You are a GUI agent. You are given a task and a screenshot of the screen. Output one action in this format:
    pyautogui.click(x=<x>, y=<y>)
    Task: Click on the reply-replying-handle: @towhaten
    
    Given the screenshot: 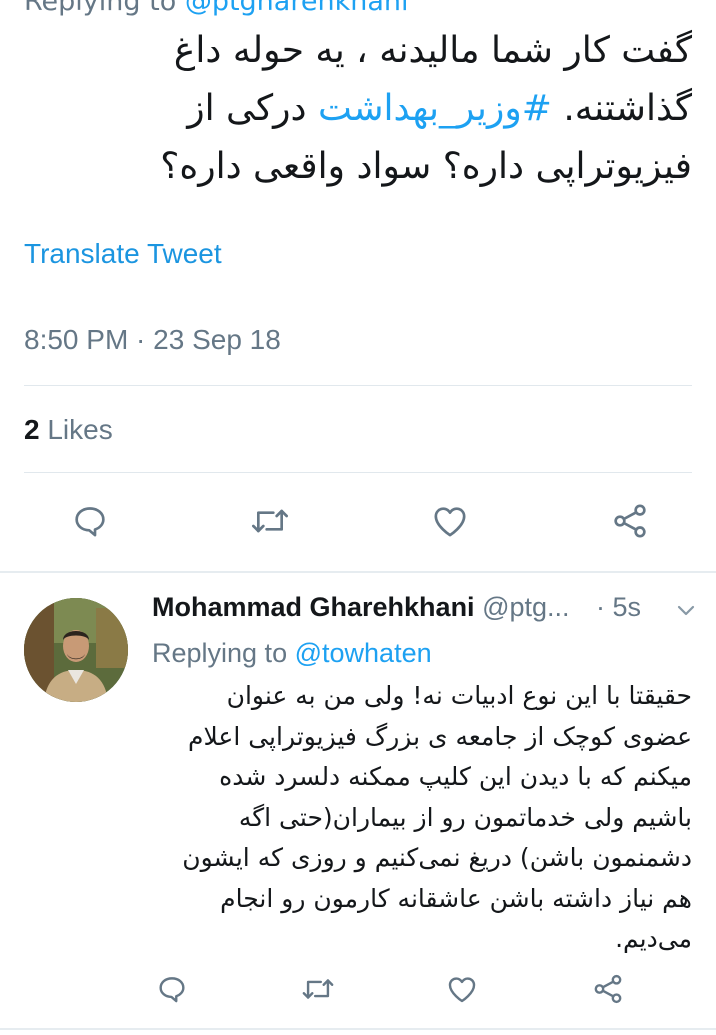 What is the action you would take?
    pyautogui.click(x=363, y=653)
    